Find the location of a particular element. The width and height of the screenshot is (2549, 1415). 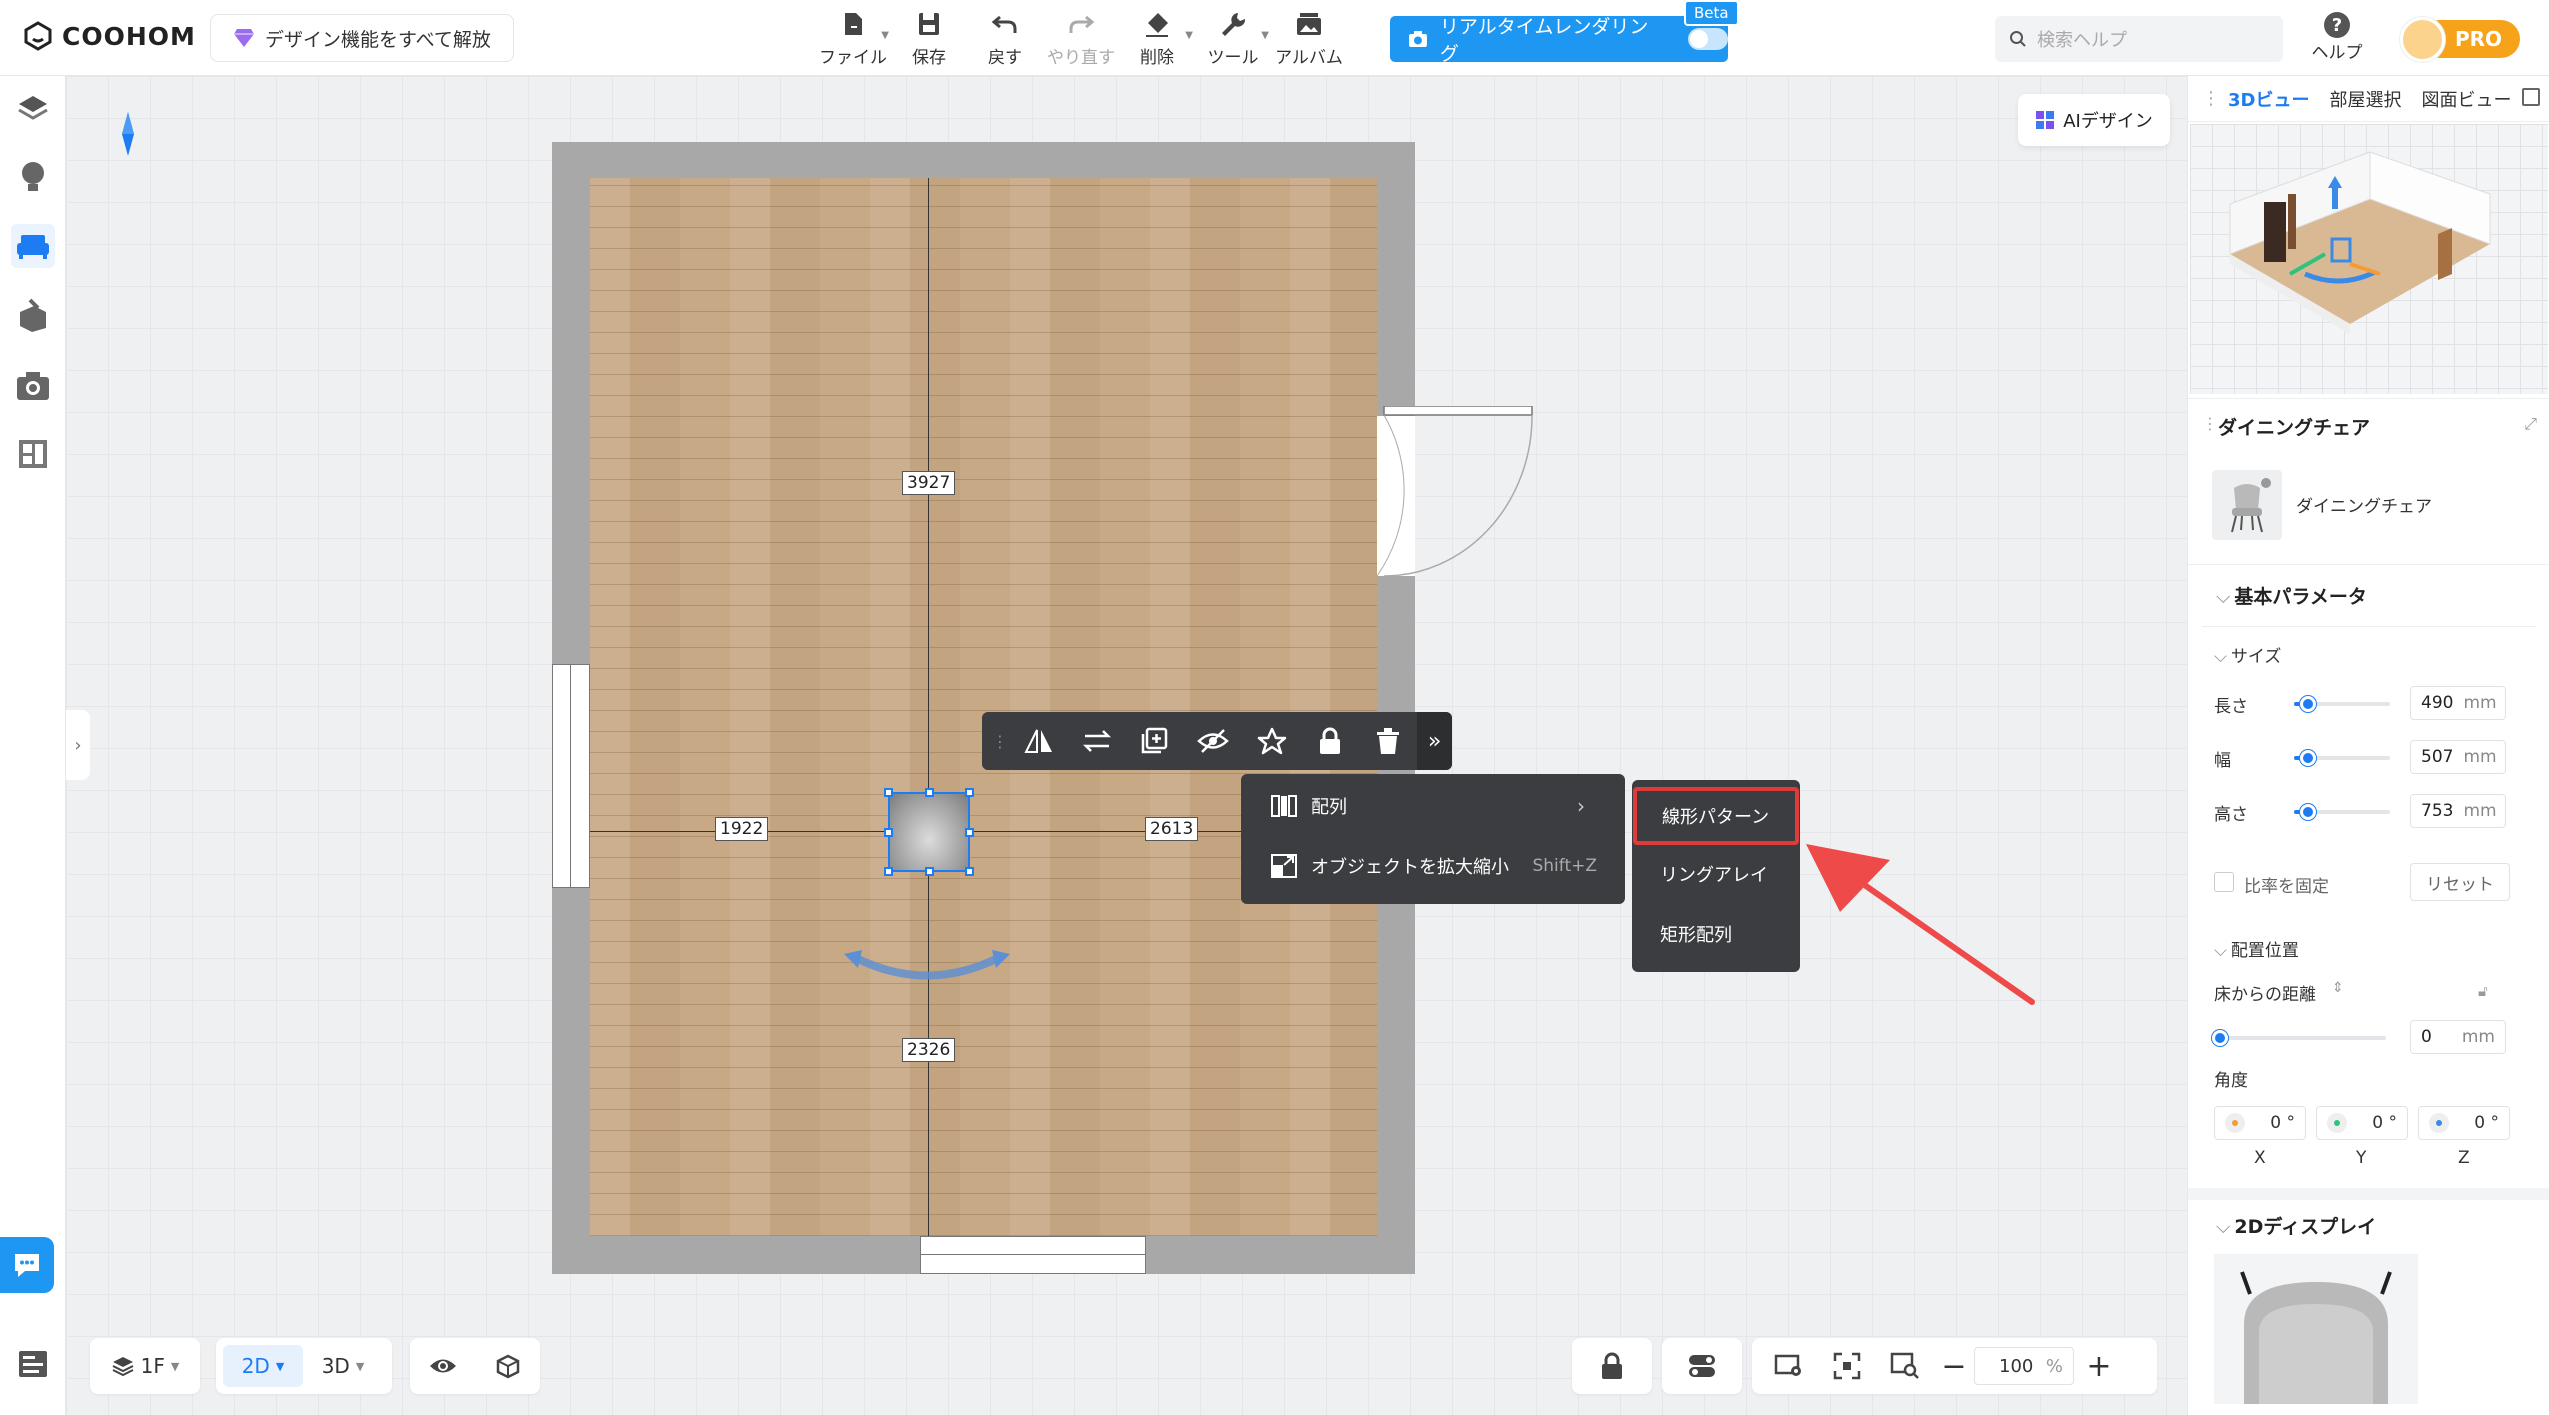

dimension-right: 2613 is located at coordinates (1172, 829).